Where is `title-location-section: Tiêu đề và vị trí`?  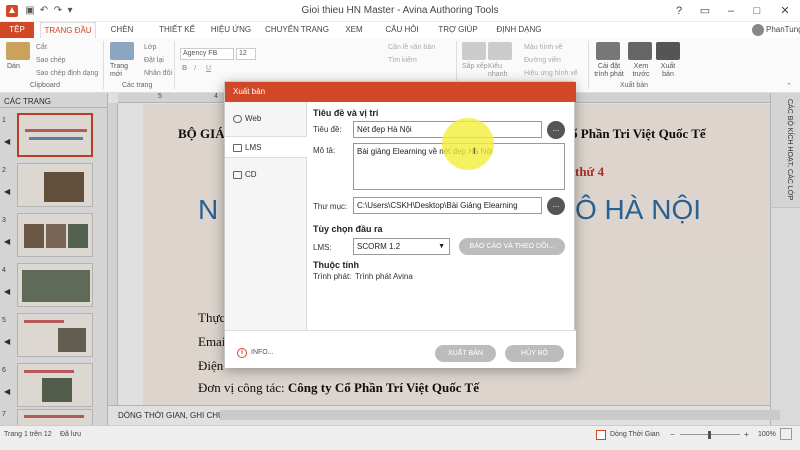 title-location-section: Tiêu đề và vị trí is located at coordinates (346, 113).